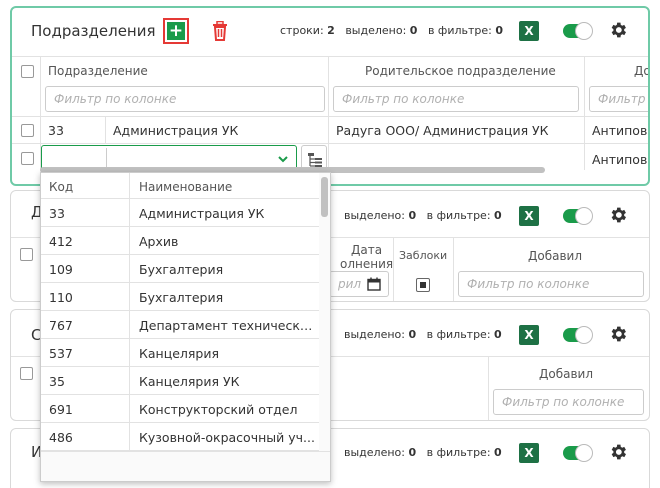  Describe the element at coordinates (185, 99) in the screenshot. I see `filter-input-subdivision: Фильтр по колонке` at that location.